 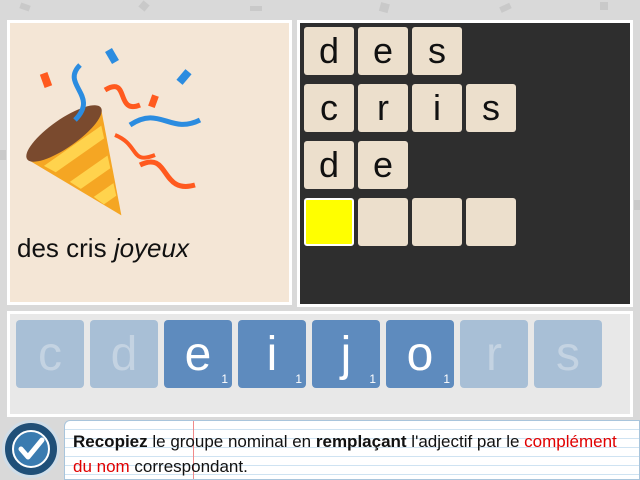 I want to click on answer-row-2: c r i s, so click(x=410, y=108).